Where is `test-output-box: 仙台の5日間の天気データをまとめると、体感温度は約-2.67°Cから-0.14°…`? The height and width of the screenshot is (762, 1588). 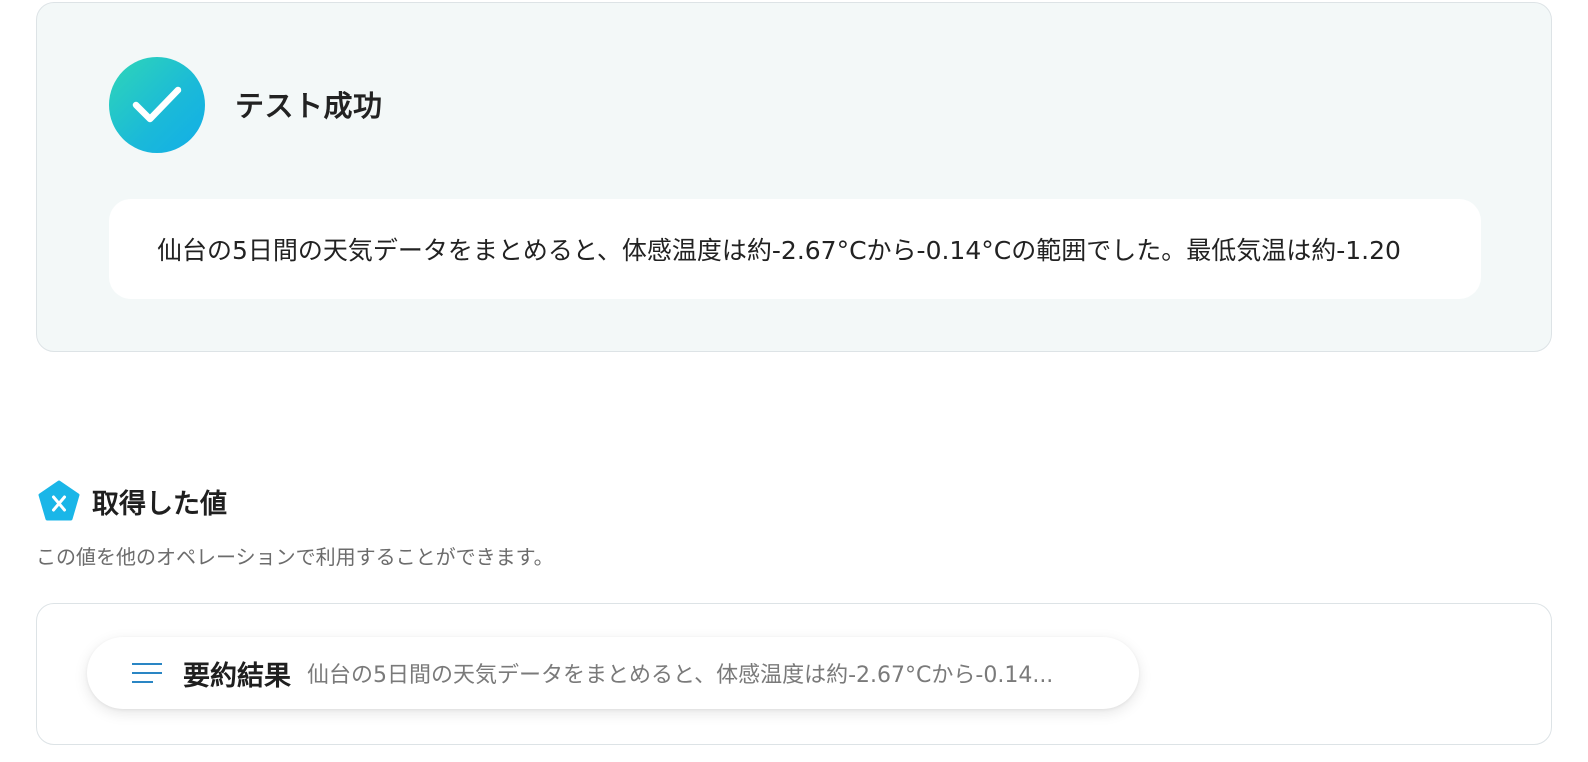 test-output-box: 仙台の5日間の天気データをまとめると、体感温度は約-2.67°Cから-0.14°… is located at coordinates (795, 249).